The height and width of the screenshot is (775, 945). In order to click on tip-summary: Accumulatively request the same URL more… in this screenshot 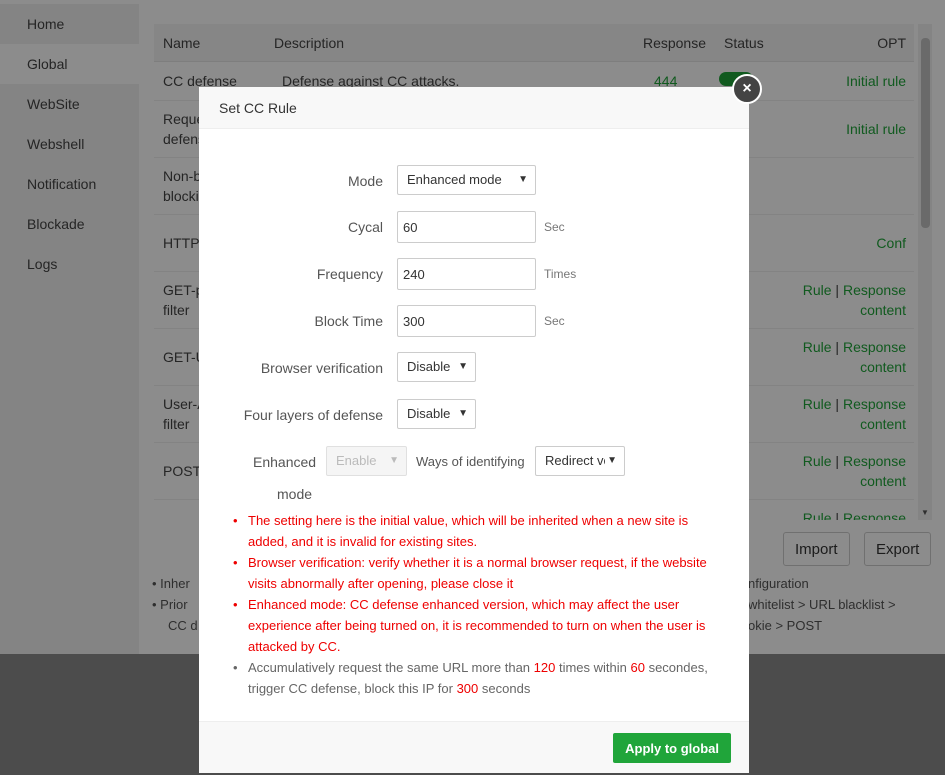, I will do `click(477, 678)`.